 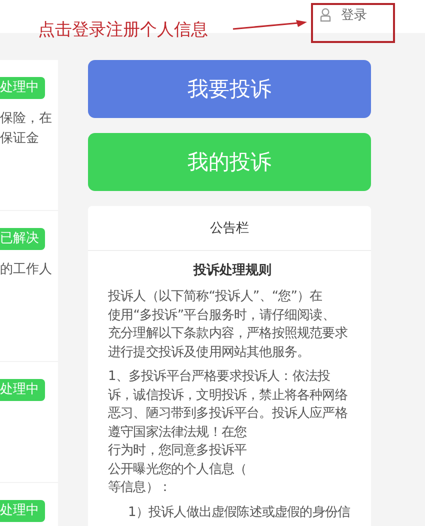 I want to click on status-badge: 已解决, so click(x=22, y=239).